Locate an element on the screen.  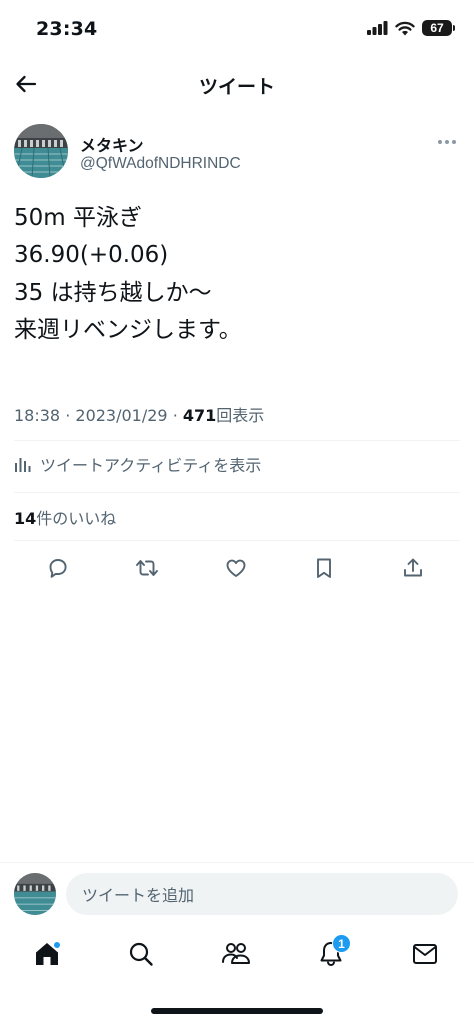
tweet-meta: 18:38 · 2023/01/29 · 471回表示 is located at coordinates (237, 414).